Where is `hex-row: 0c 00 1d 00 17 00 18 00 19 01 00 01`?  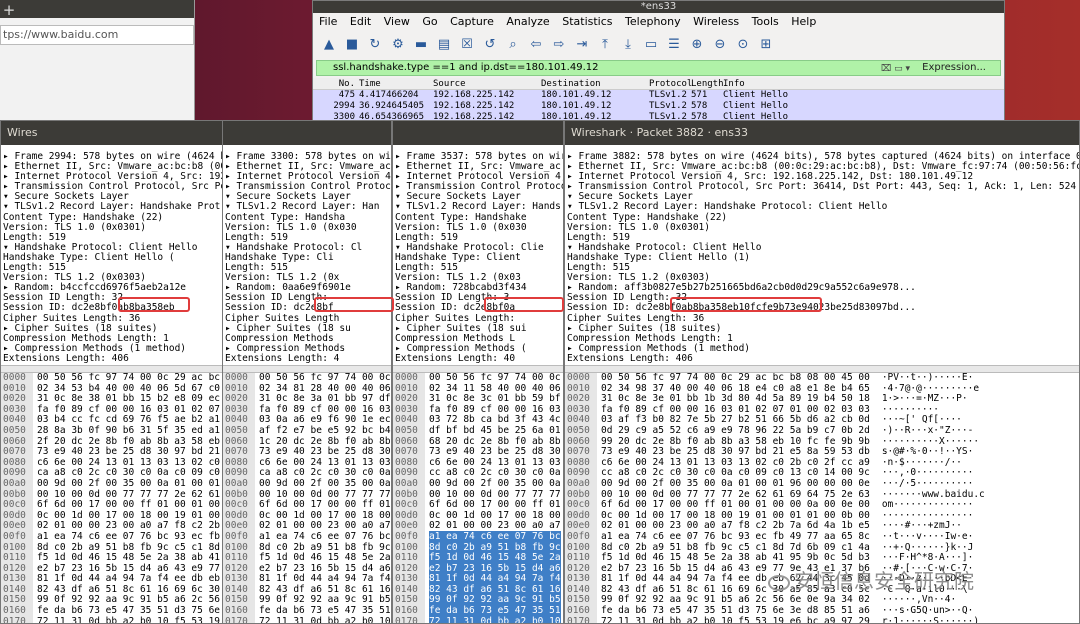
hex-row: 0c 00 1d 00 17 00 18 00 19 01 00 01 is located at coordinates (130, 515).